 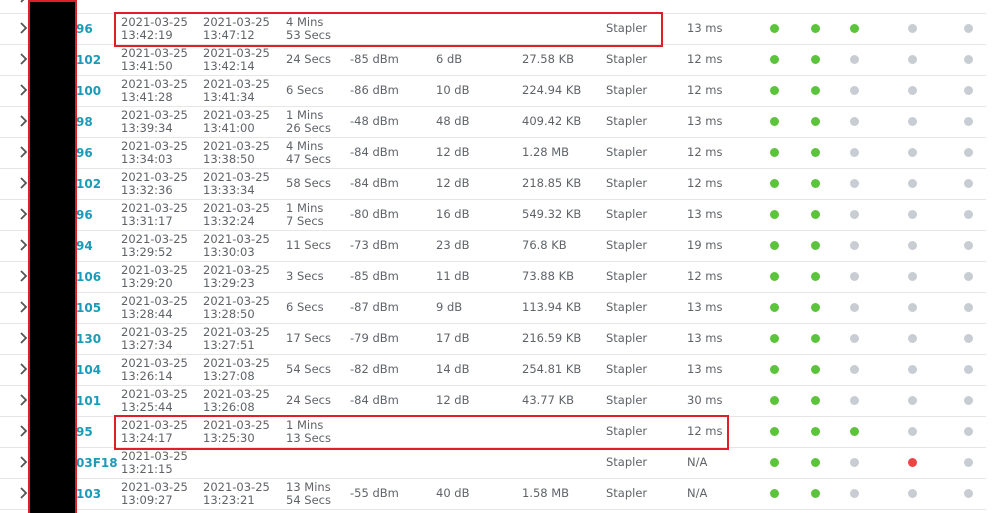 What do you see at coordinates (84, 122) in the screenshot?
I see `session-id-link: 98` at bounding box center [84, 122].